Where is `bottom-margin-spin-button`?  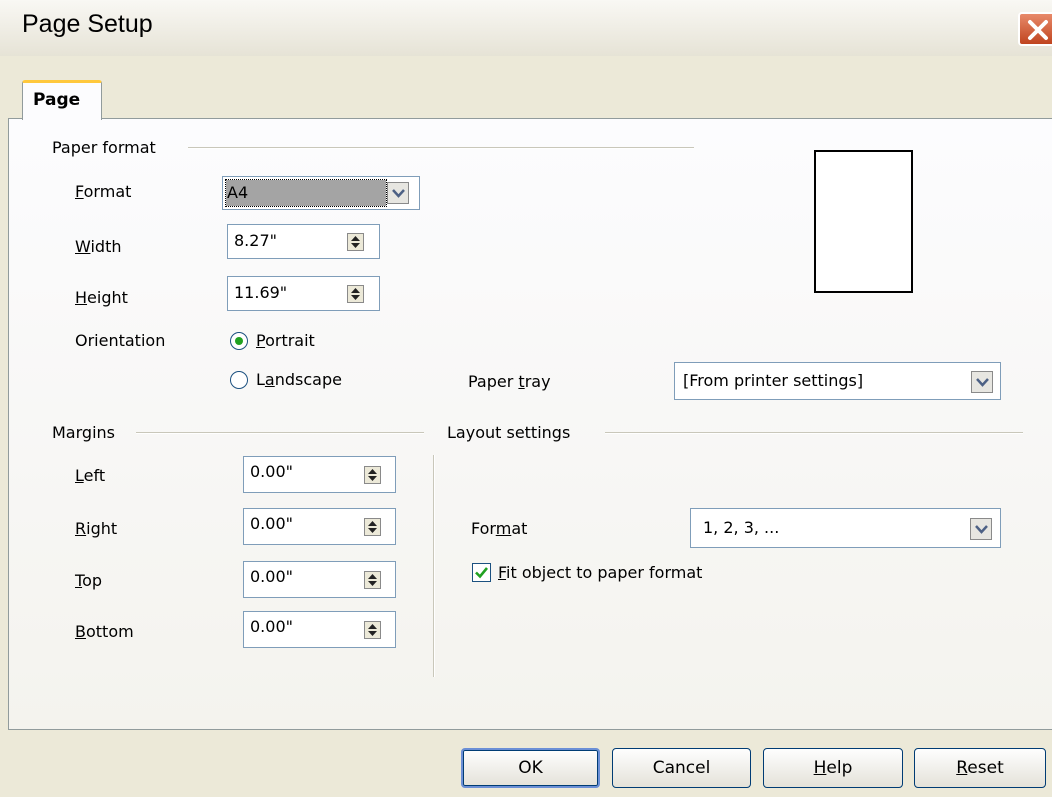 bottom-margin-spin-button is located at coordinates (372, 630).